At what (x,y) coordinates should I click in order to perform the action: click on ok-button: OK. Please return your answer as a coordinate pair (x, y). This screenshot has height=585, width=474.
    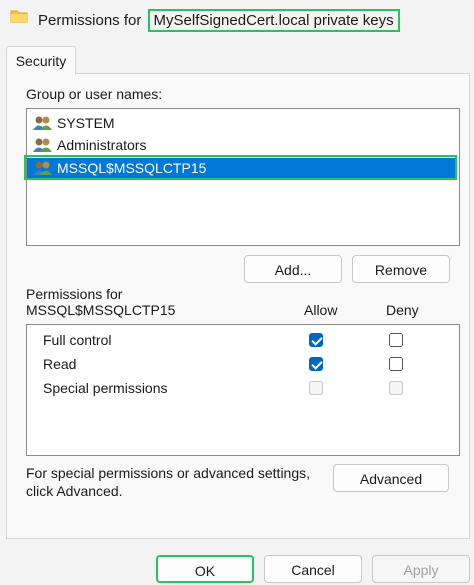
    Looking at the image, I should click on (205, 569).